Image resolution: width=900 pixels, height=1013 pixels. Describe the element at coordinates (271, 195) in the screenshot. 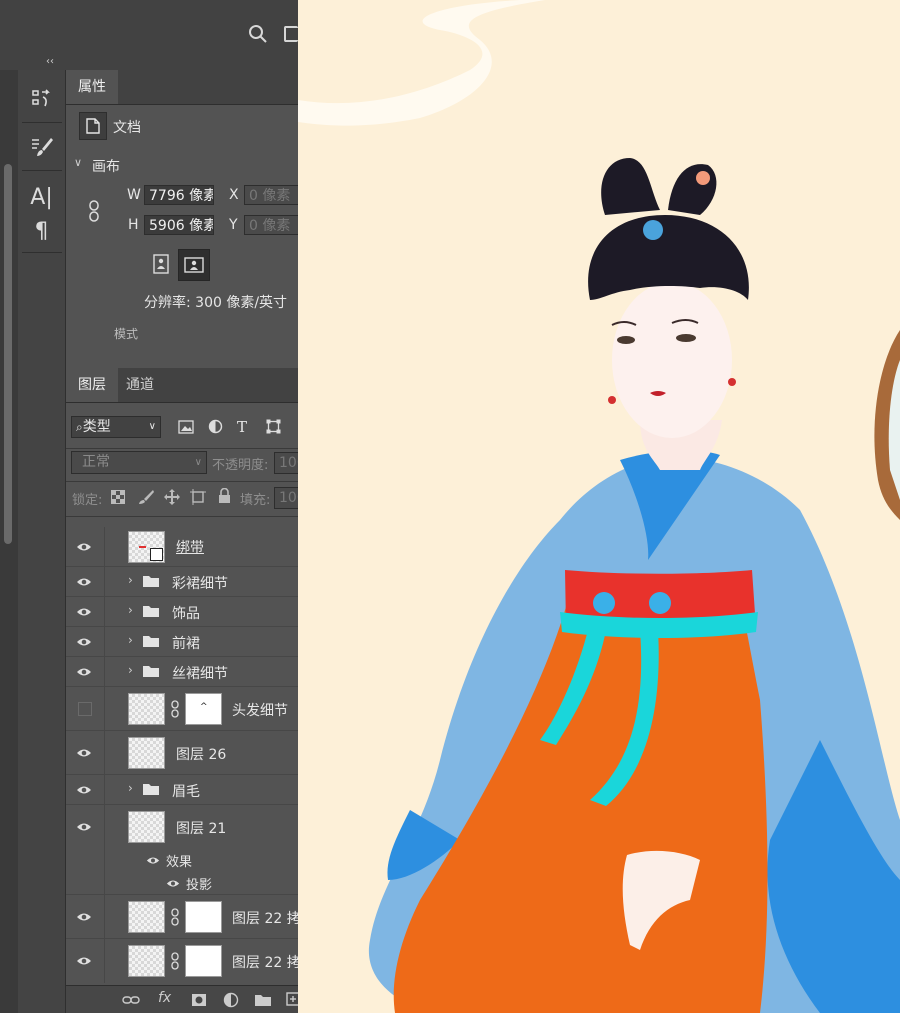

I see `x-field: 0 像素` at that location.